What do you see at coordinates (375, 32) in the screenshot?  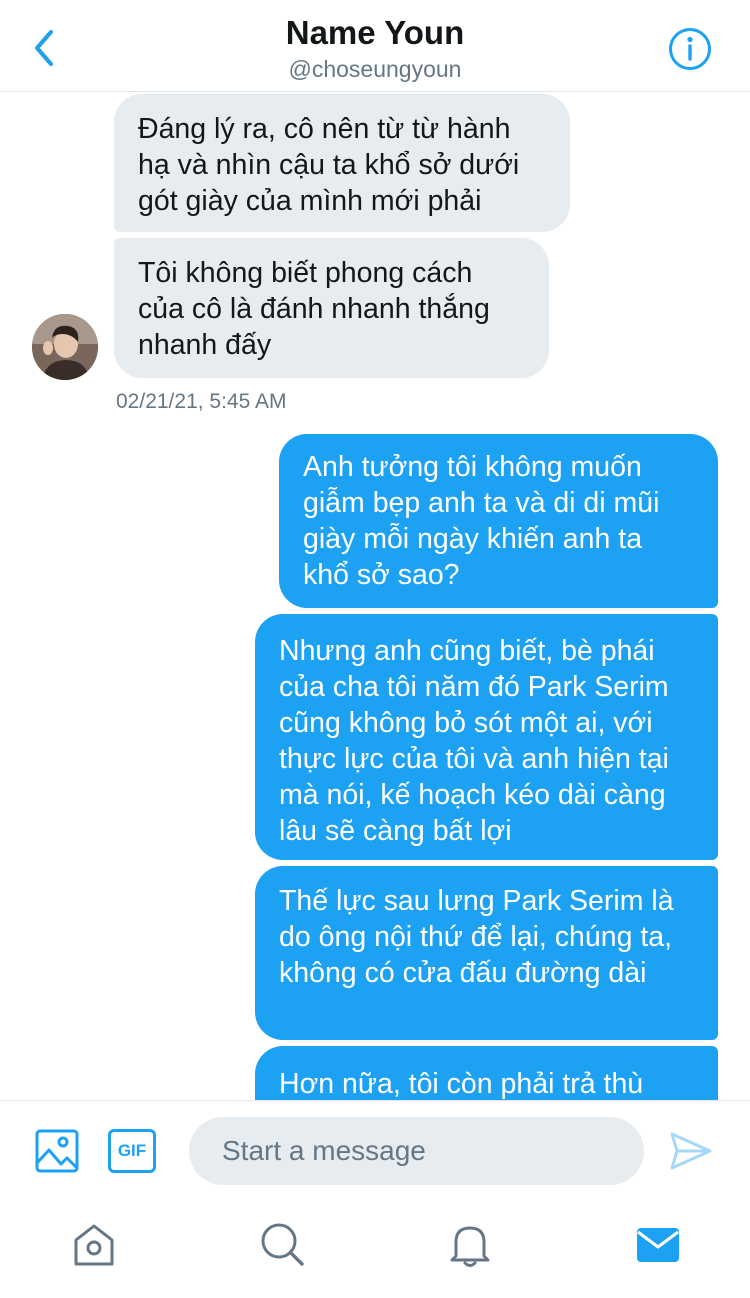 I see `conversation-title: Name Youn` at bounding box center [375, 32].